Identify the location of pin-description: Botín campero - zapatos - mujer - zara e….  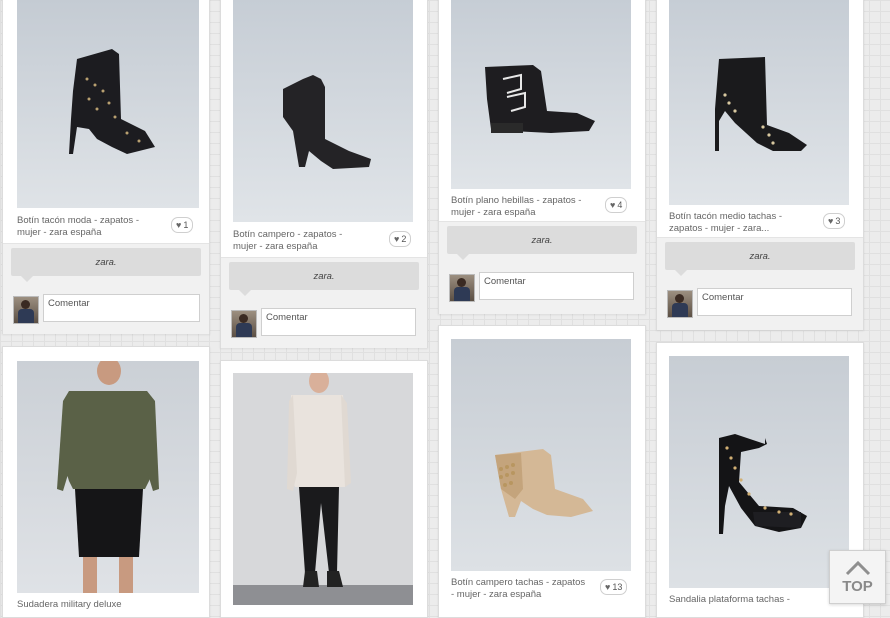
(288, 240).